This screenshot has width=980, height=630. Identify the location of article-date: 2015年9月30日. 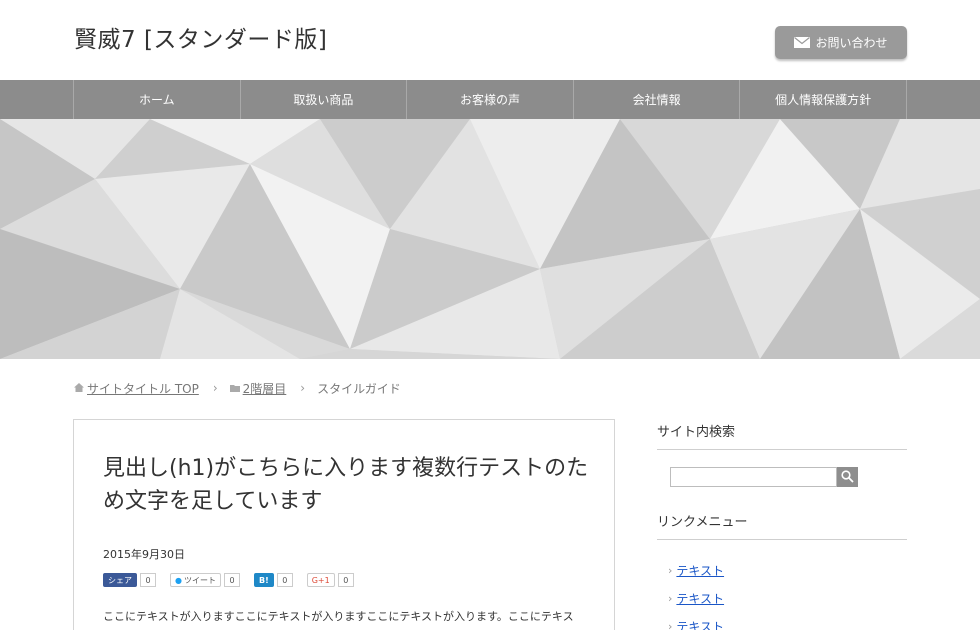
(144, 554).